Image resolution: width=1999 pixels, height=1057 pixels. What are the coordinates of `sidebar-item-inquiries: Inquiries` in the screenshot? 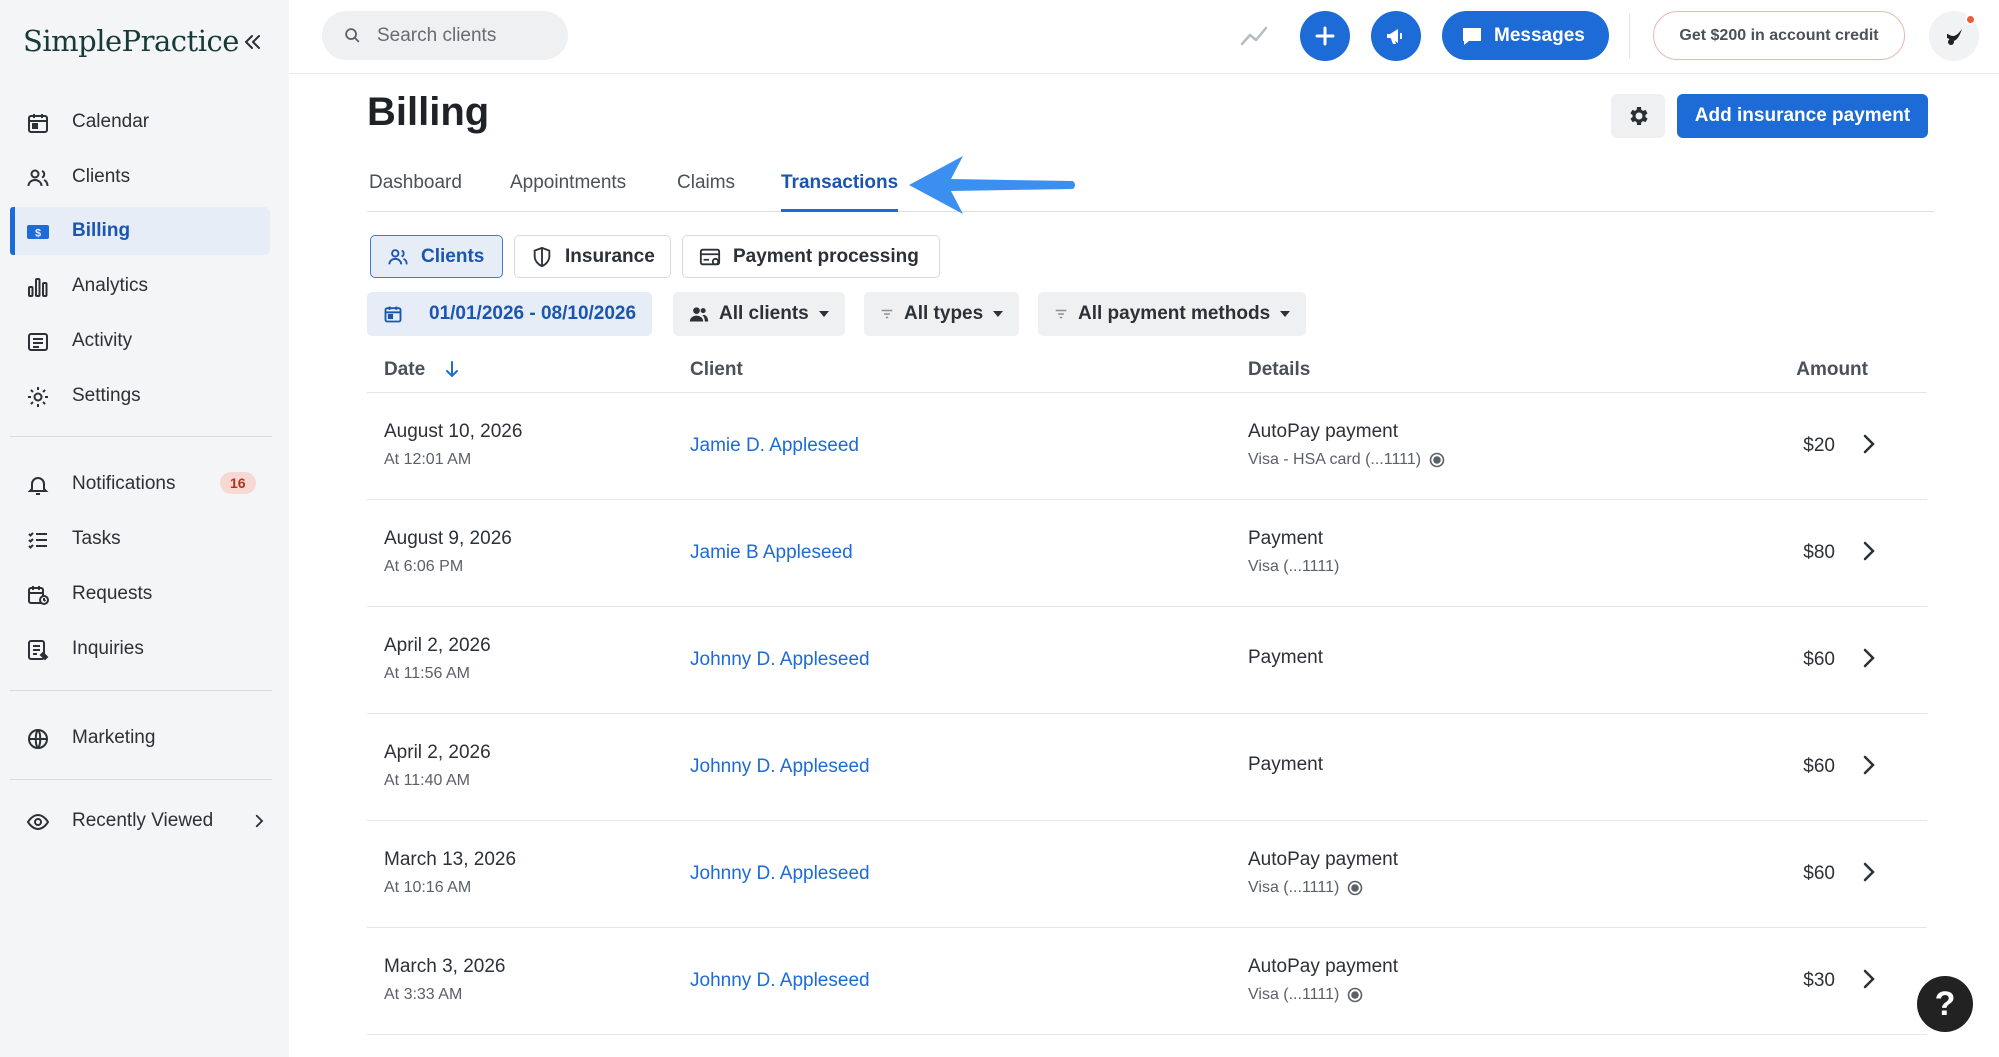 It's located at (140, 649).